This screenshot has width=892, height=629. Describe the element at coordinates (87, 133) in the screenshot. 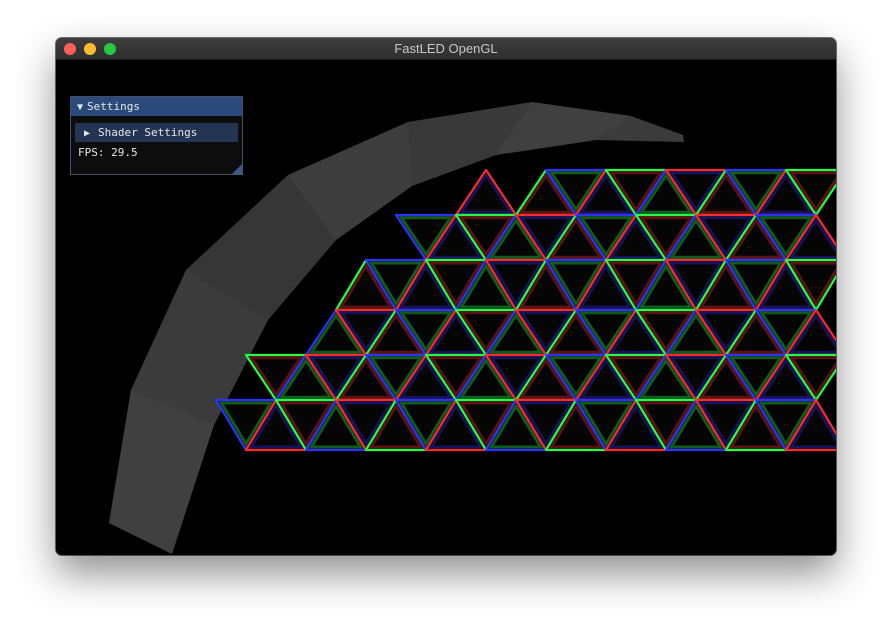

I see `expand-arrow-icon: ▶` at that location.